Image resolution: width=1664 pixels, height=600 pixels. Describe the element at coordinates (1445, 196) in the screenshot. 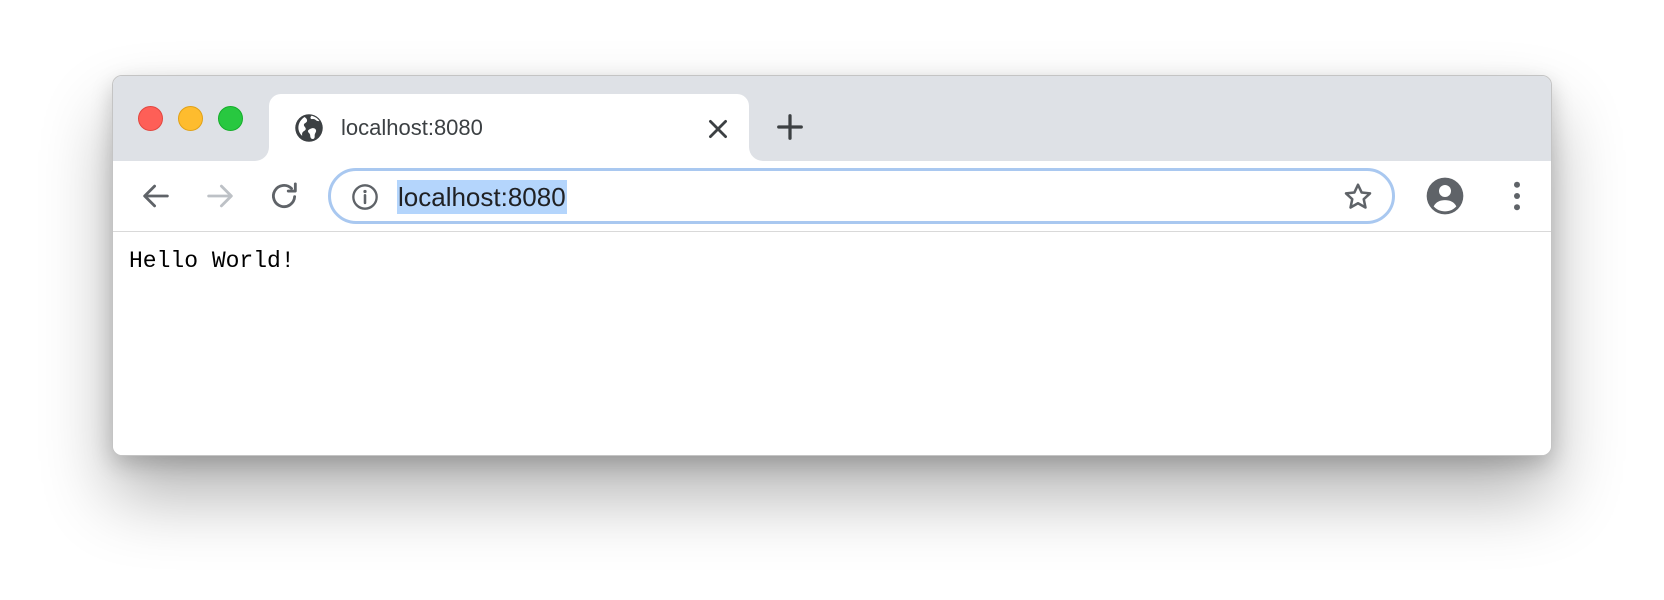

I see `account-circle-icon` at that location.